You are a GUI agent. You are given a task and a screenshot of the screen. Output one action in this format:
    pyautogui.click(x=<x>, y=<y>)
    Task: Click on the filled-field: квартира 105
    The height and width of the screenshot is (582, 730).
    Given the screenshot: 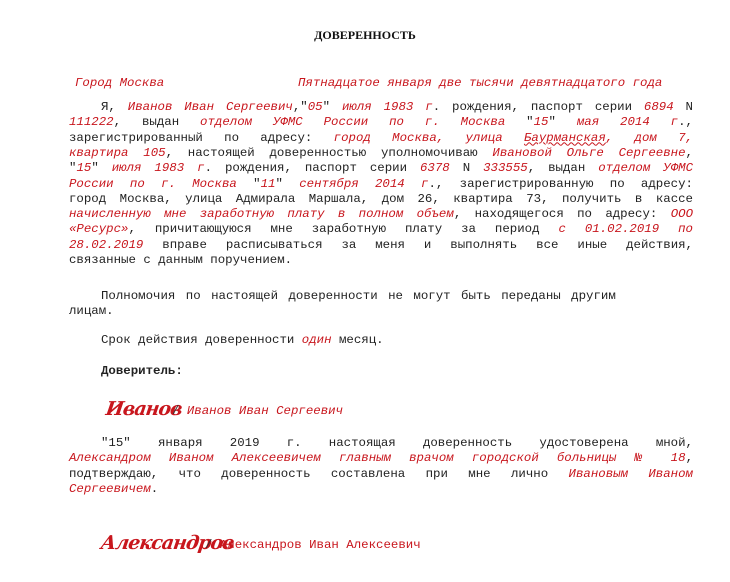 What is the action you would take?
    pyautogui.click(x=117, y=152)
    